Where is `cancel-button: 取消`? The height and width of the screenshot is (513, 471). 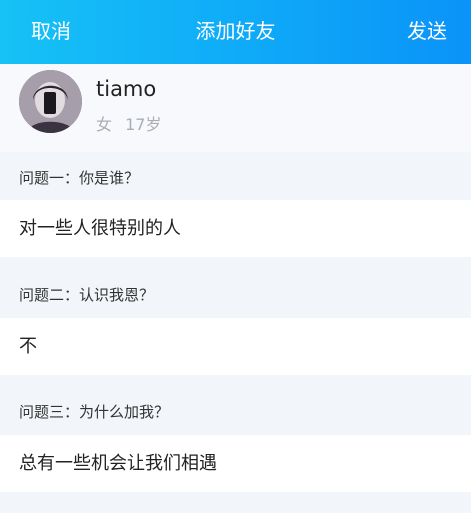 cancel-button: 取消 is located at coordinates (51, 31).